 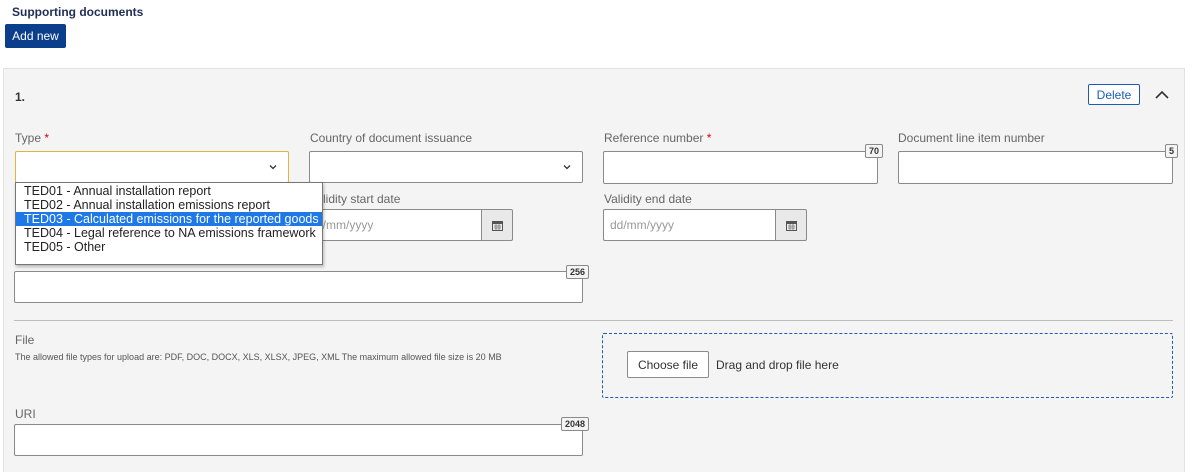 I want to click on validity-start-calendar-button, so click(x=497, y=225).